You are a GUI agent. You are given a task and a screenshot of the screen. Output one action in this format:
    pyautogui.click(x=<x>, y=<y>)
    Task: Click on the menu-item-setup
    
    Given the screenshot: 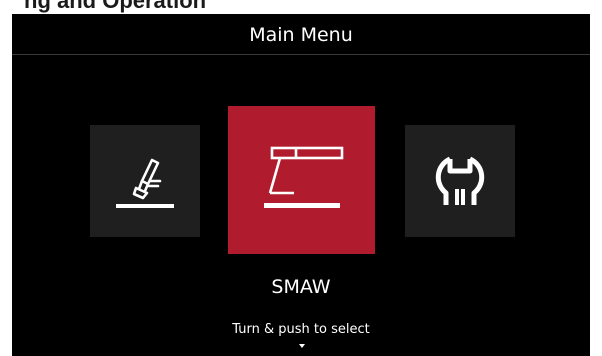 What is the action you would take?
    pyautogui.click(x=460, y=181)
    